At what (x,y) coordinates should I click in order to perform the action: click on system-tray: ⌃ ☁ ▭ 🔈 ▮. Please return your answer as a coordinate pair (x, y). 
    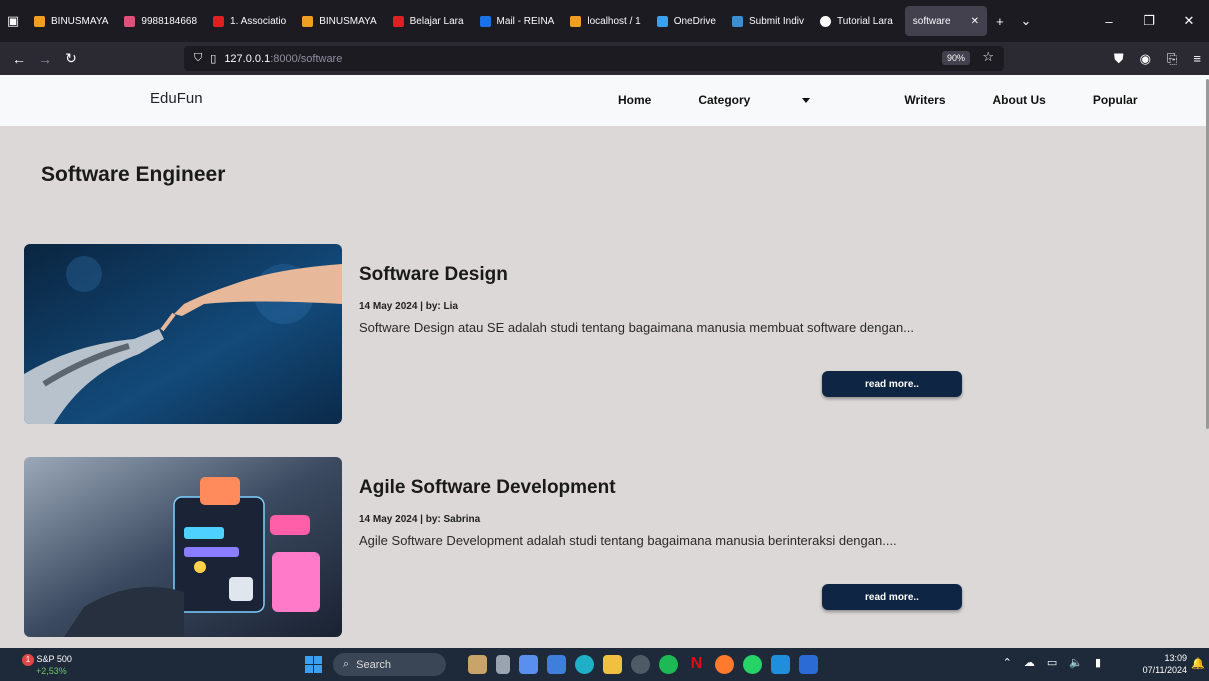
    Looking at the image, I should click on (1052, 662).